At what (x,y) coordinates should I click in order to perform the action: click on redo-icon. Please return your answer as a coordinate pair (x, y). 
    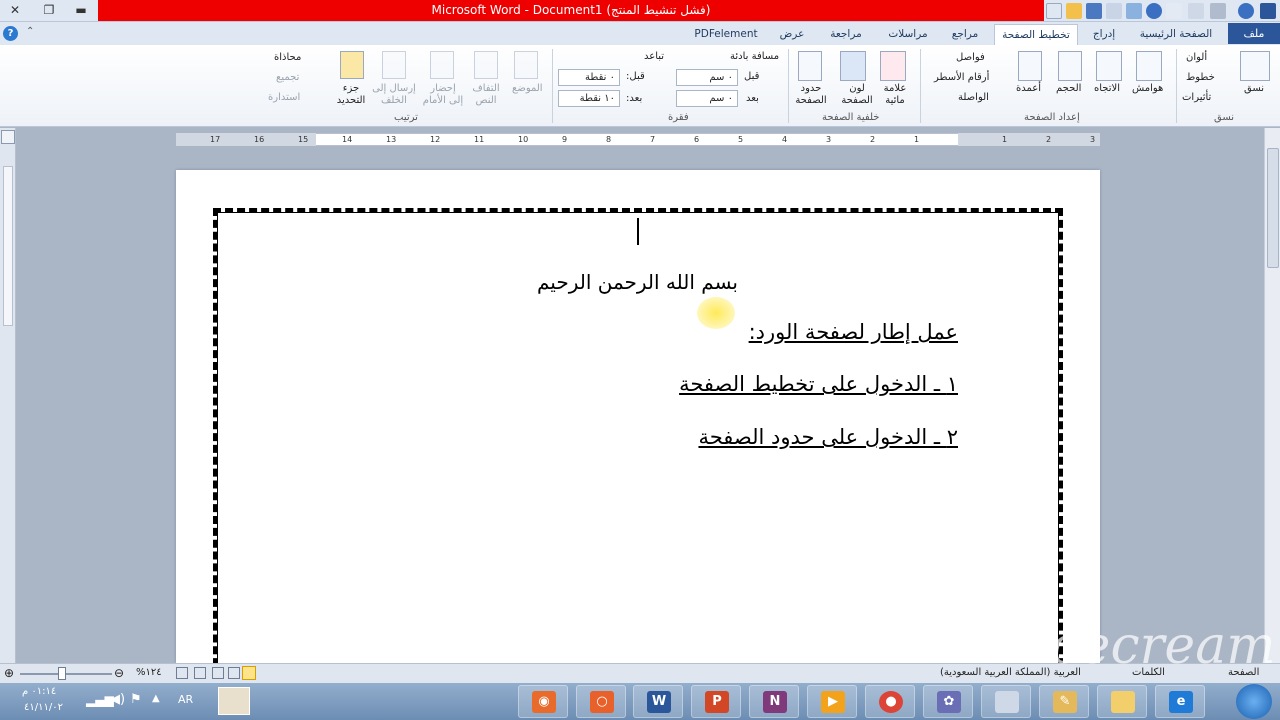
    Looking at the image, I should click on (1154, 11).